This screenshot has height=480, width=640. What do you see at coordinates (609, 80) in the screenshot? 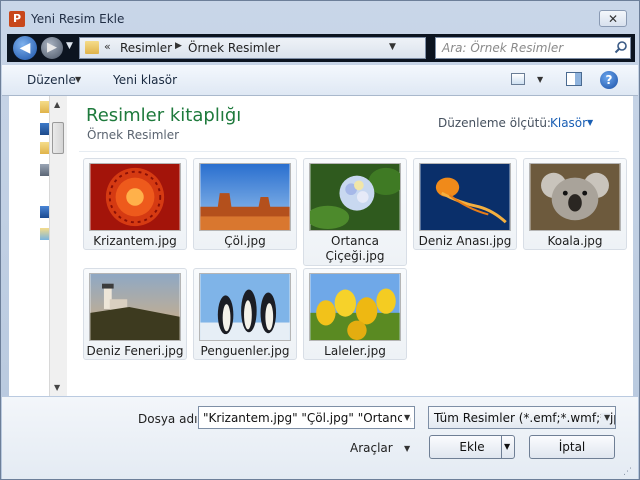
I see `help-icon: ?` at bounding box center [609, 80].